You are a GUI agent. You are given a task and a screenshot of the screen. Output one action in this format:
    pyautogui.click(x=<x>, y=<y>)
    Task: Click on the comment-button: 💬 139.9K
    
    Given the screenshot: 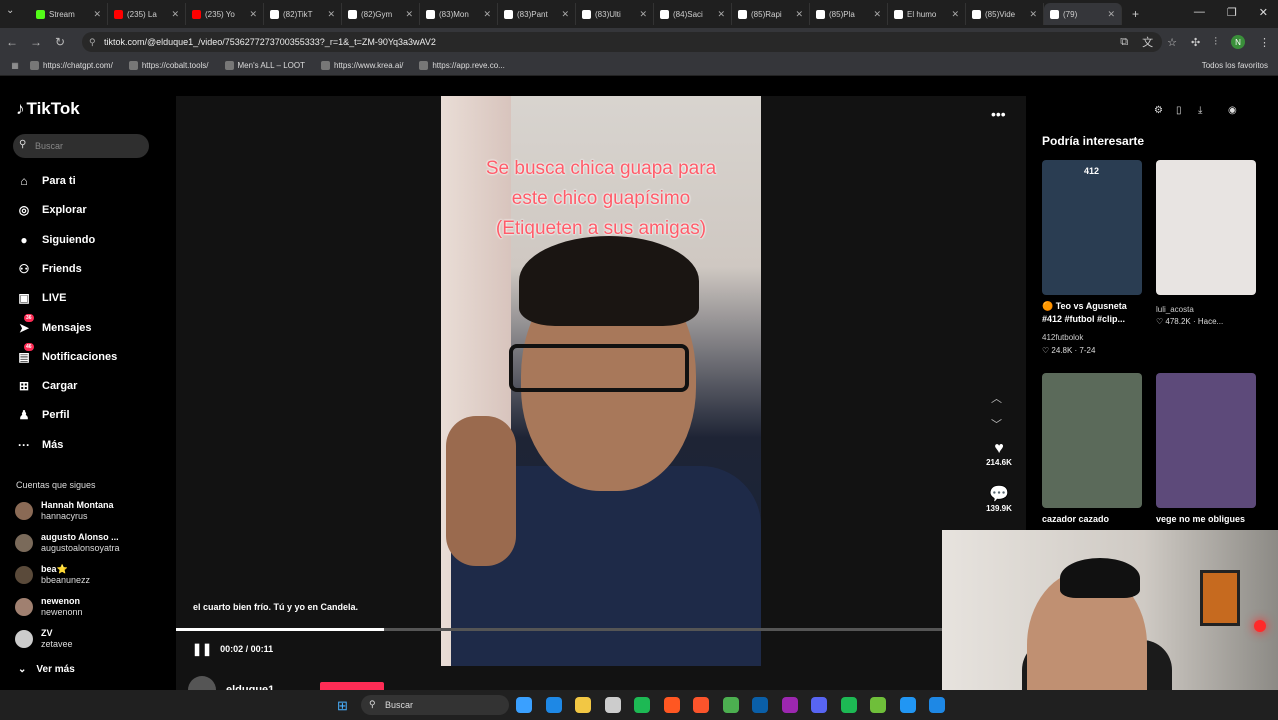 What is the action you would take?
    pyautogui.click(x=999, y=498)
    